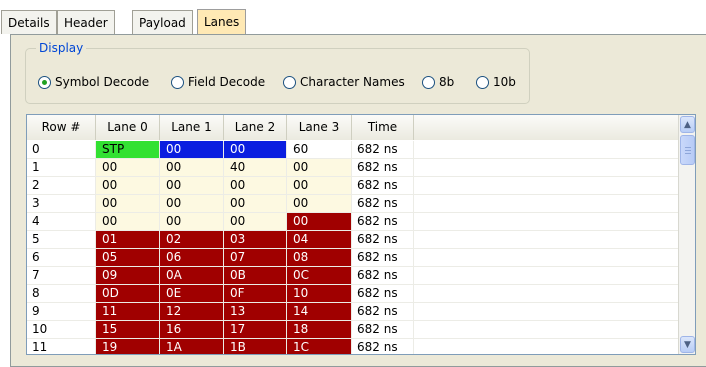  What do you see at coordinates (255, 311) in the screenshot?
I see `lane-2-cell: 13` at bounding box center [255, 311].